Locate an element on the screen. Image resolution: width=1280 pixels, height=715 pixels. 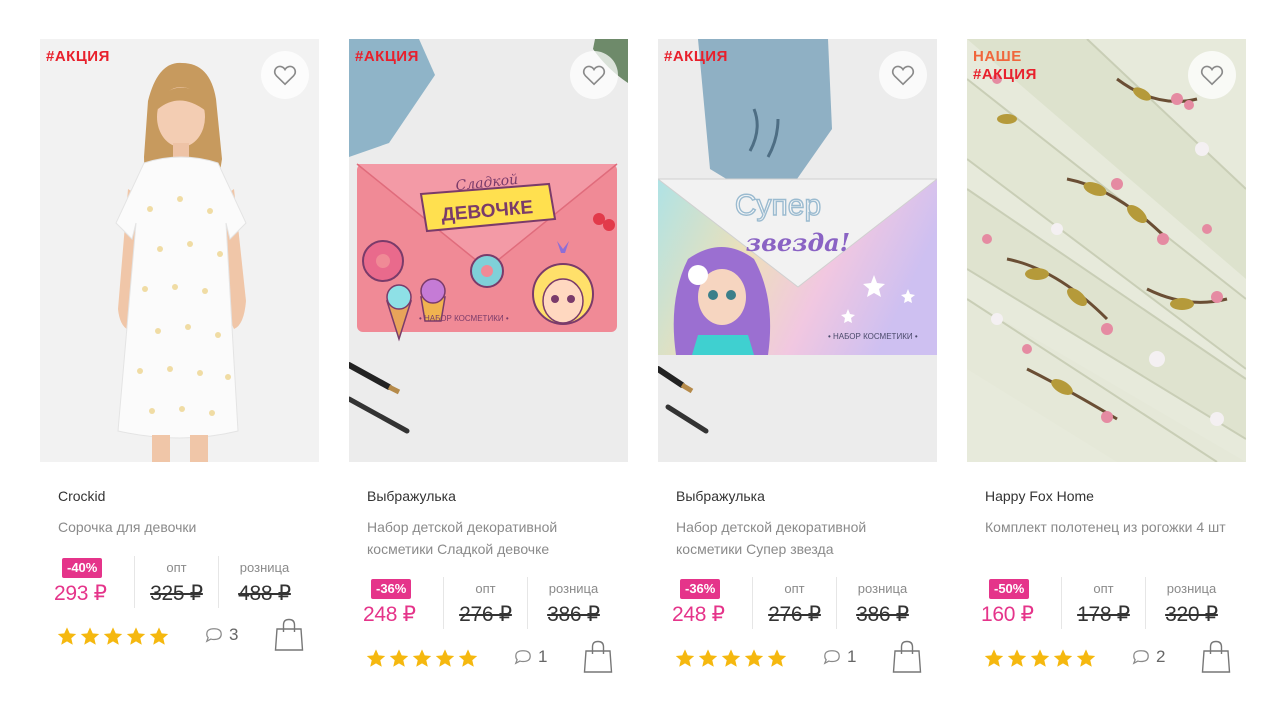
product-photo: НАШЕ #АКЦИЯ is located at coordinates (1106, 250).